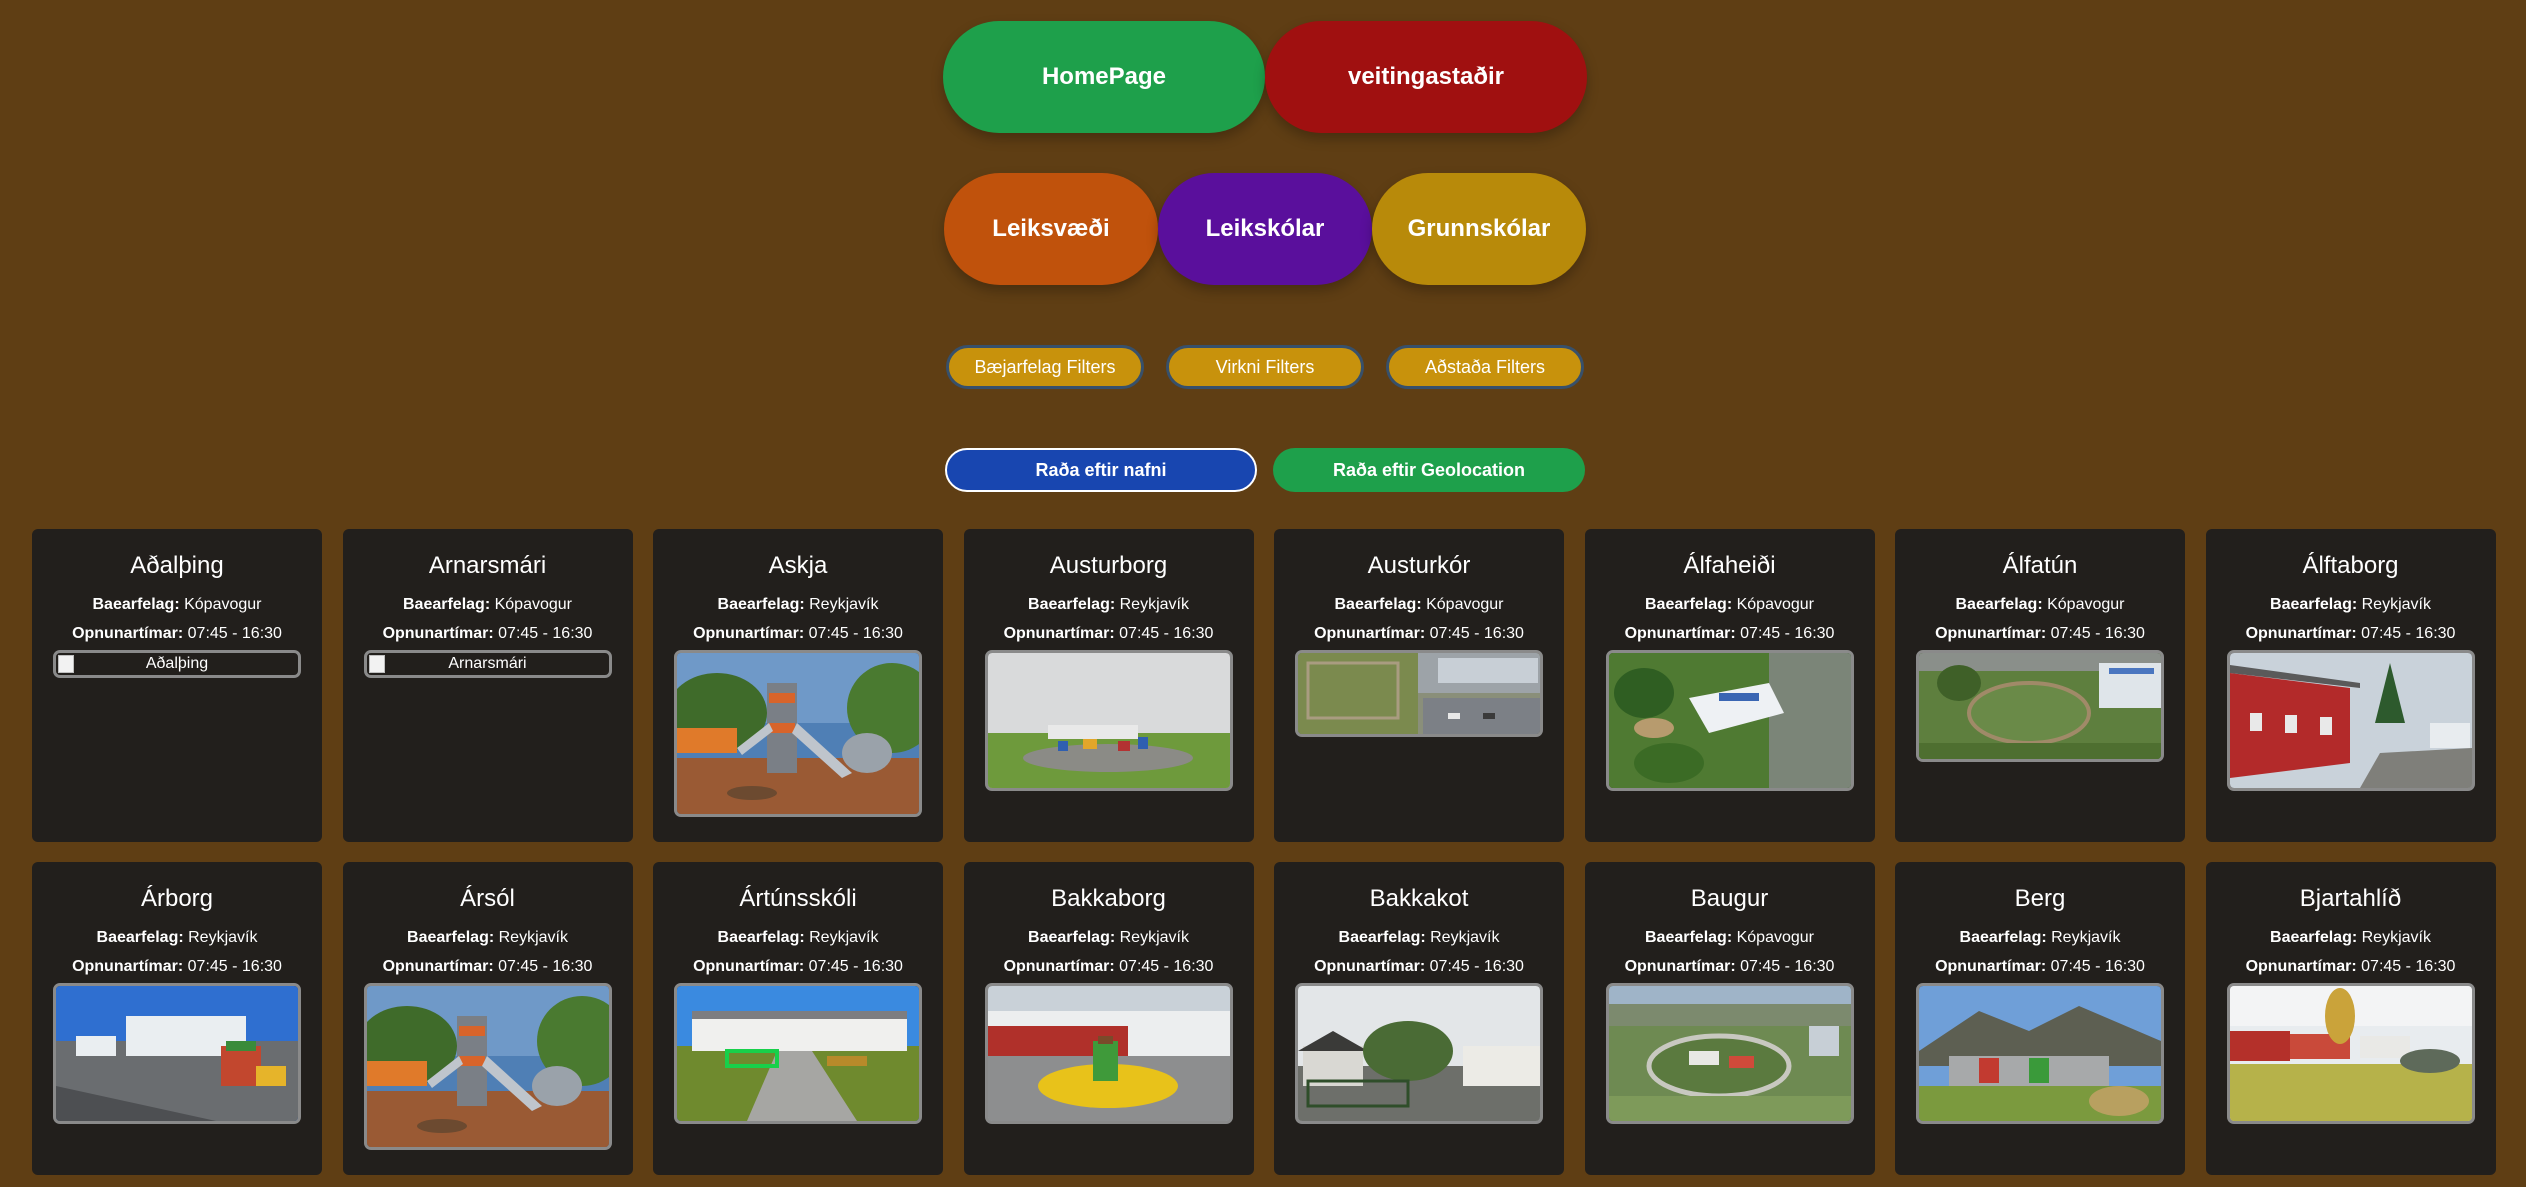 The width and height of the screenshot is (2526, 1187). What do you see at coordinates (1045, 367) in the screenshot?
I see `municipality-filter-button: Bæjarfelag Filters` at bounding box center [1045, 367].